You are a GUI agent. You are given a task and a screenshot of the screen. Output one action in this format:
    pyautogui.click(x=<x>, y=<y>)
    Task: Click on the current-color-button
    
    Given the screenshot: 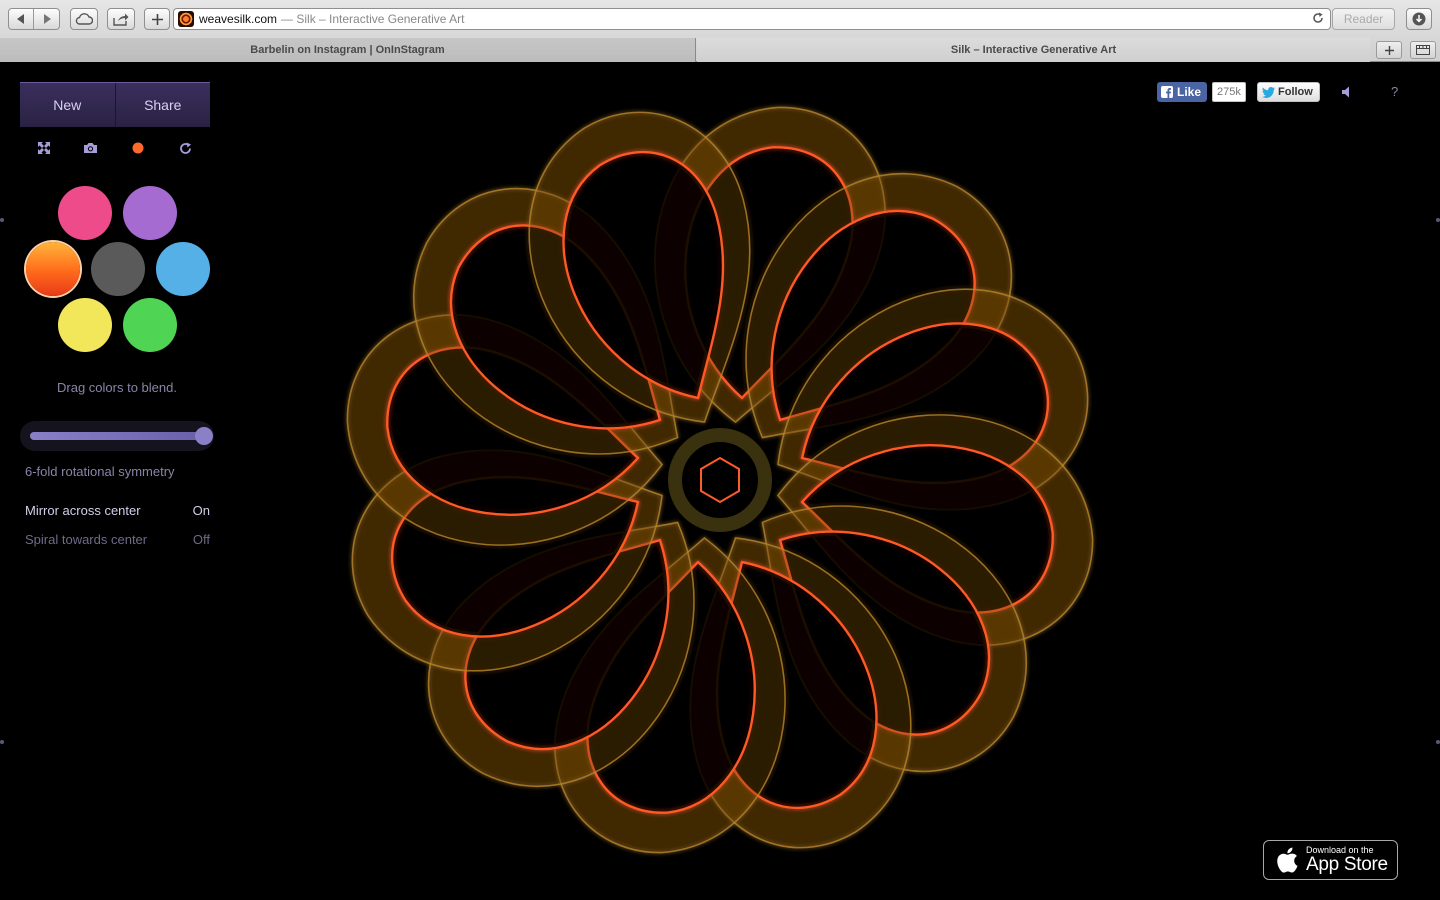 What is the action you would take?
    pyautogui.click(x=138, y=148)
    